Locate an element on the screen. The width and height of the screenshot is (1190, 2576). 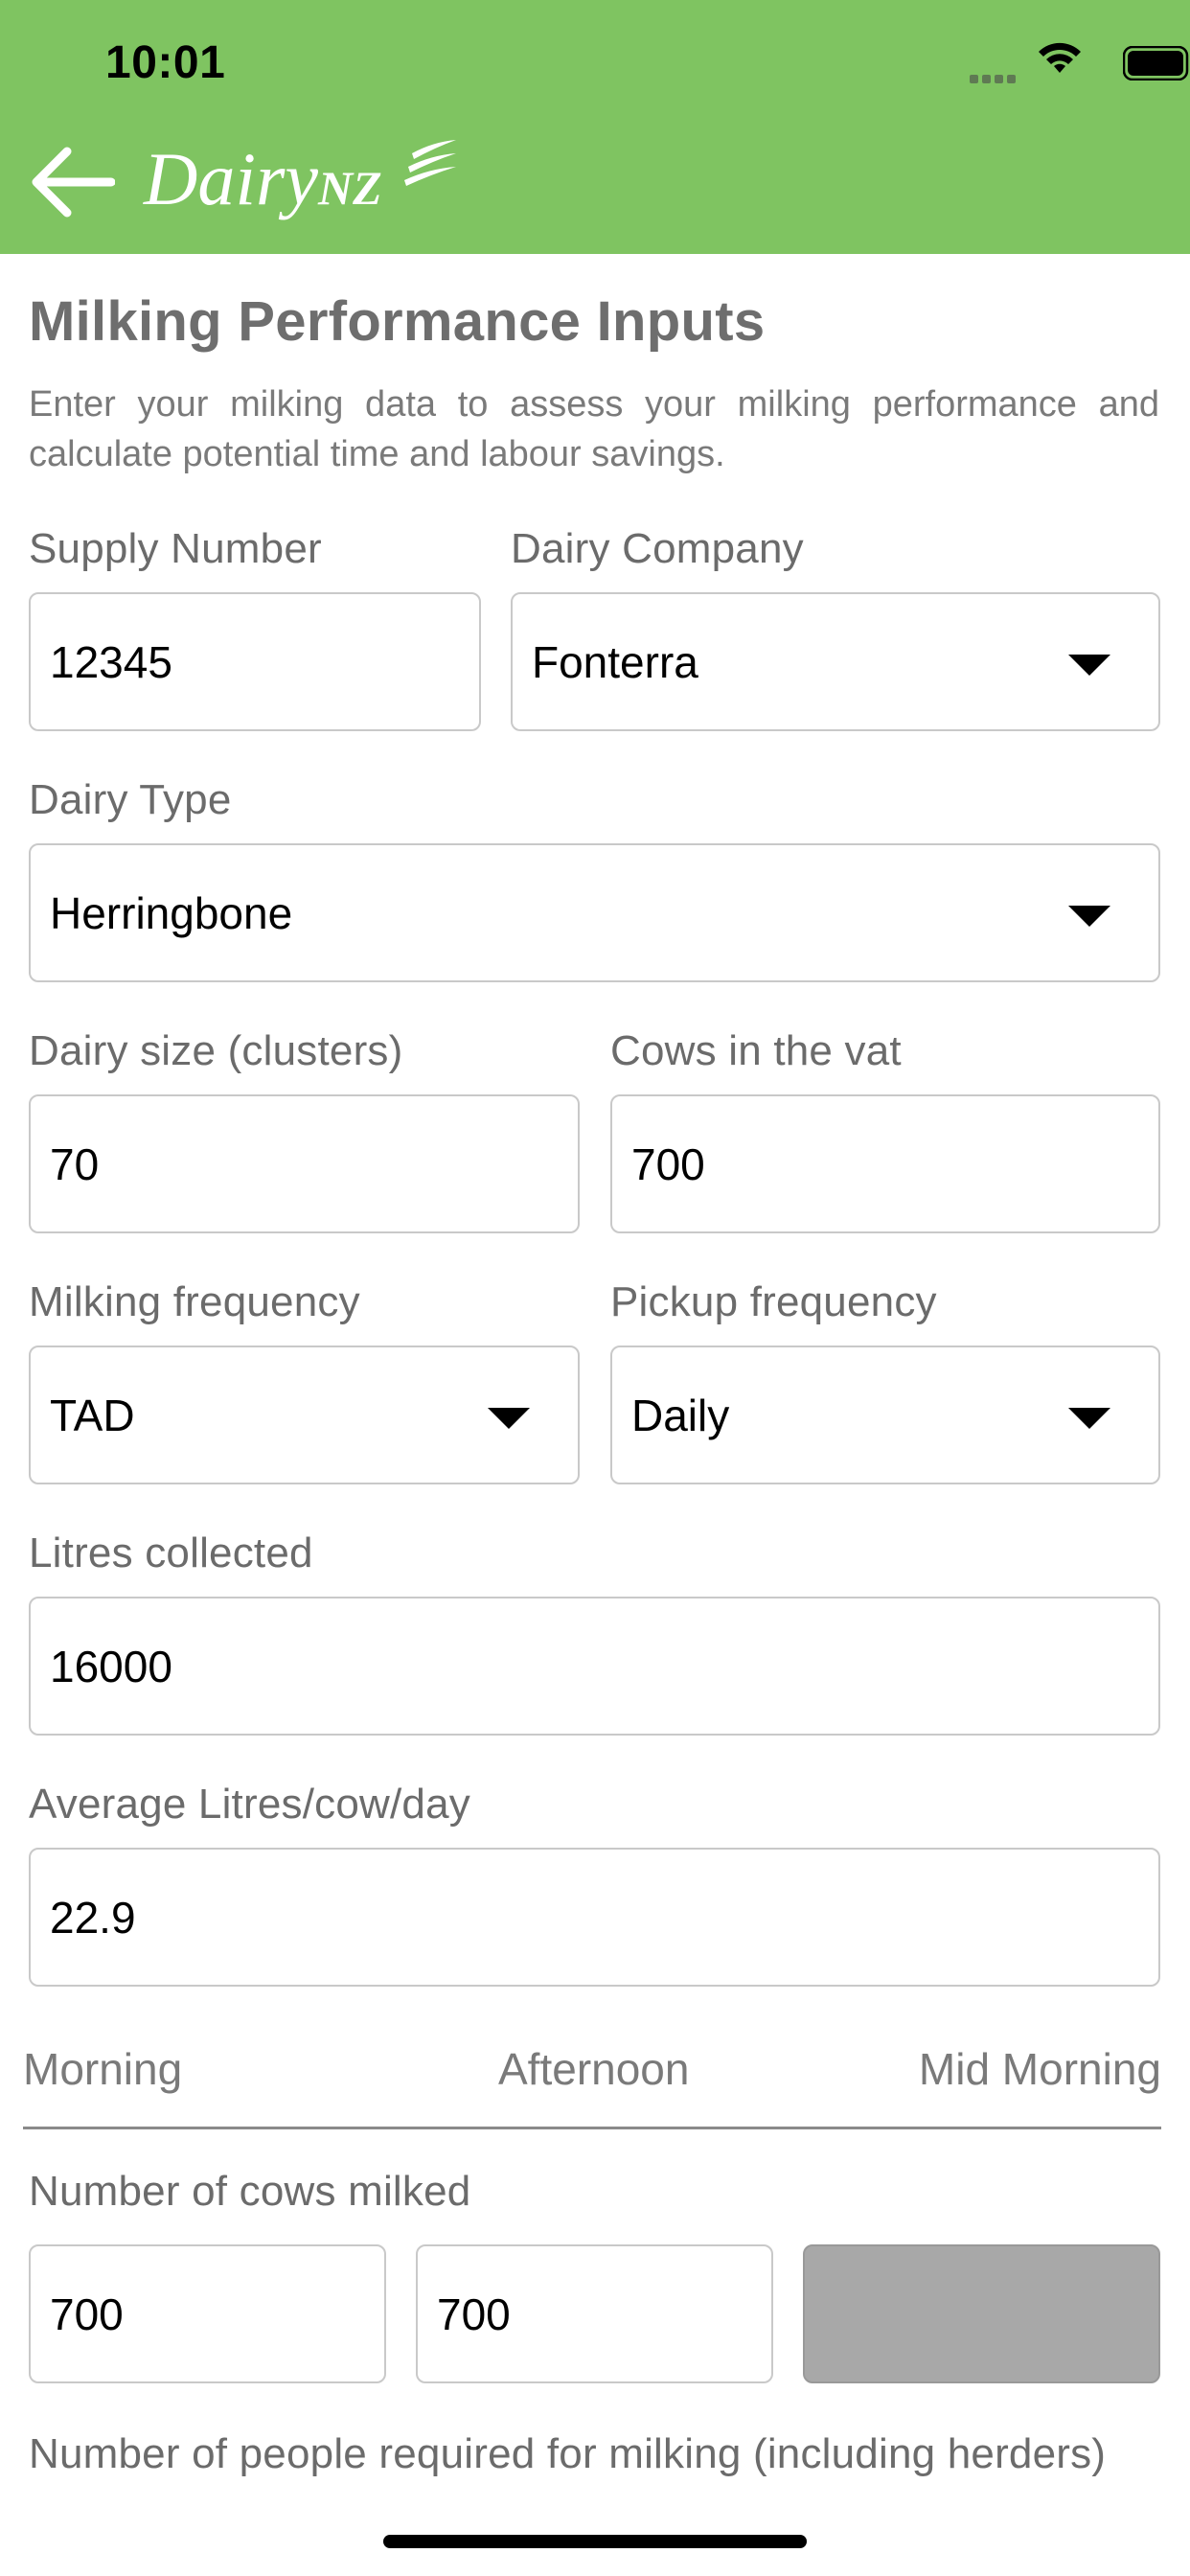
logo-swoosh-icon is located at coordinates (430, 163).